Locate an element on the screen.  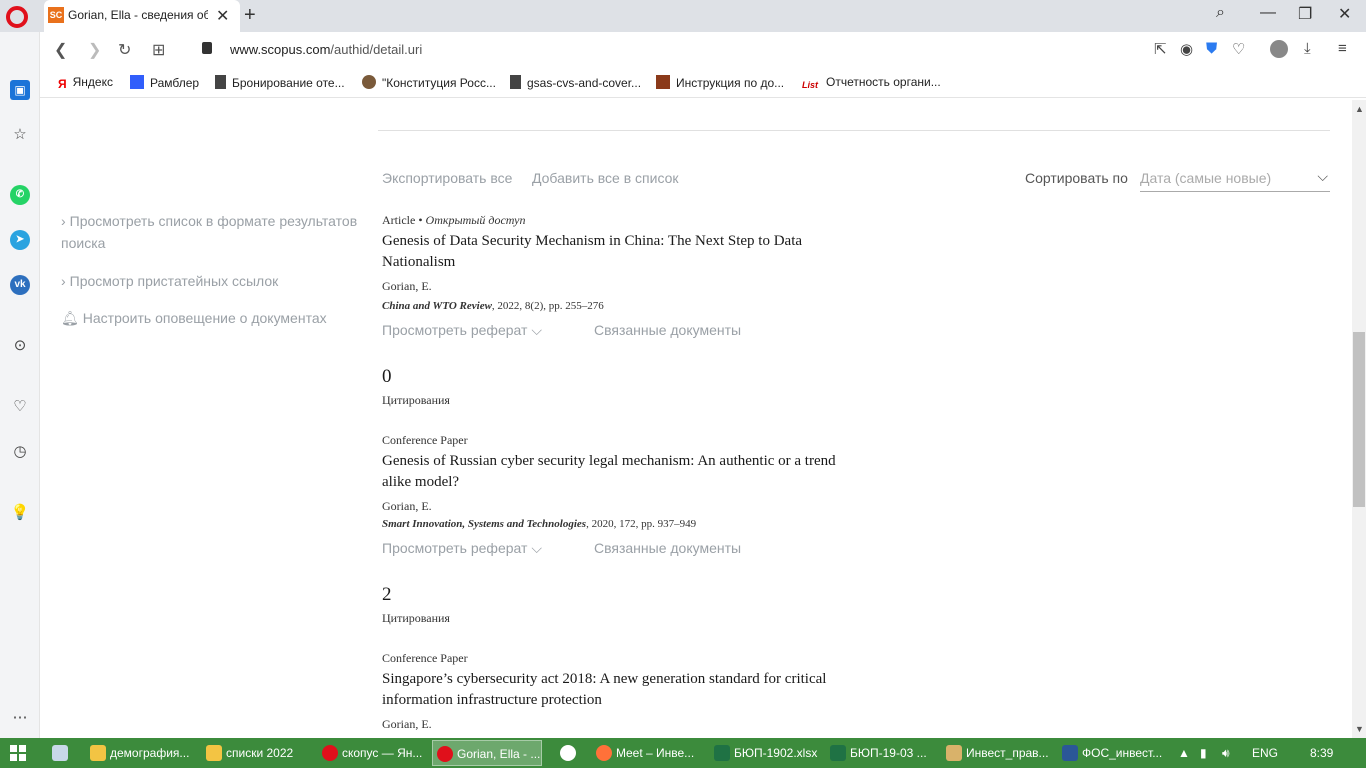
bell-icon: 🔔︎ is located at coordinates (70, 318).